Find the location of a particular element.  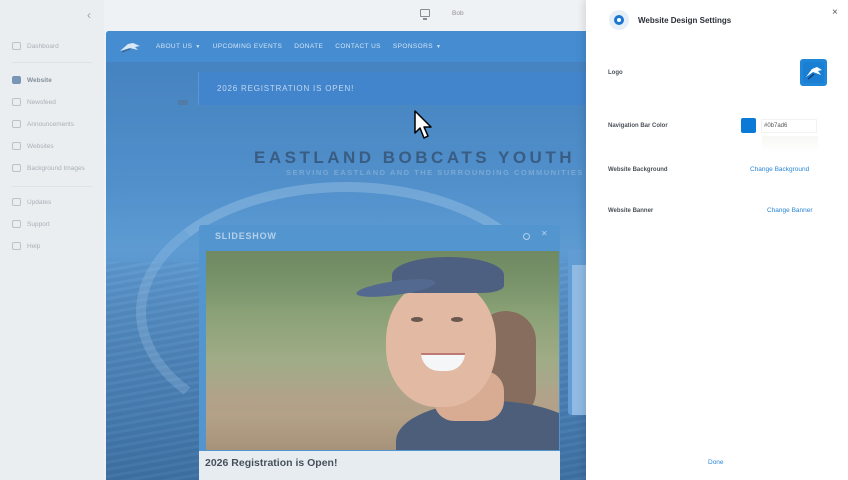

change-banner-button: Change Banner is located at coordinates (790, 210).